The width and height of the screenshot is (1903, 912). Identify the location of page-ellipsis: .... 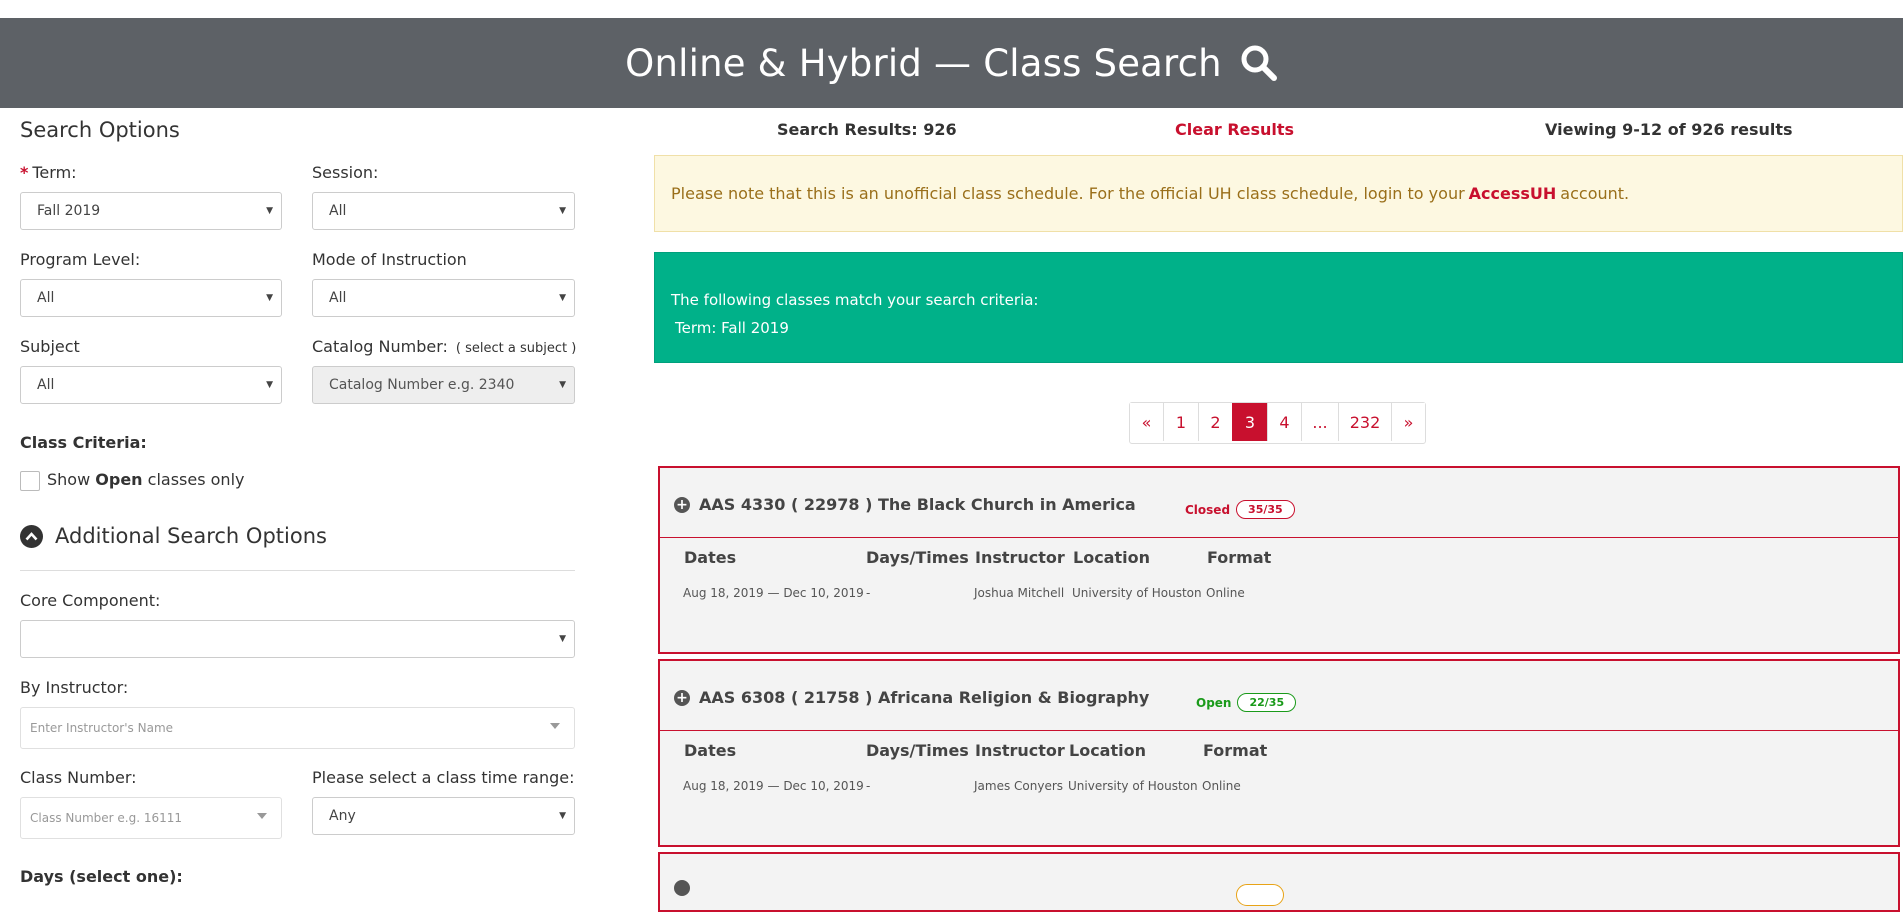
(1319, 422).